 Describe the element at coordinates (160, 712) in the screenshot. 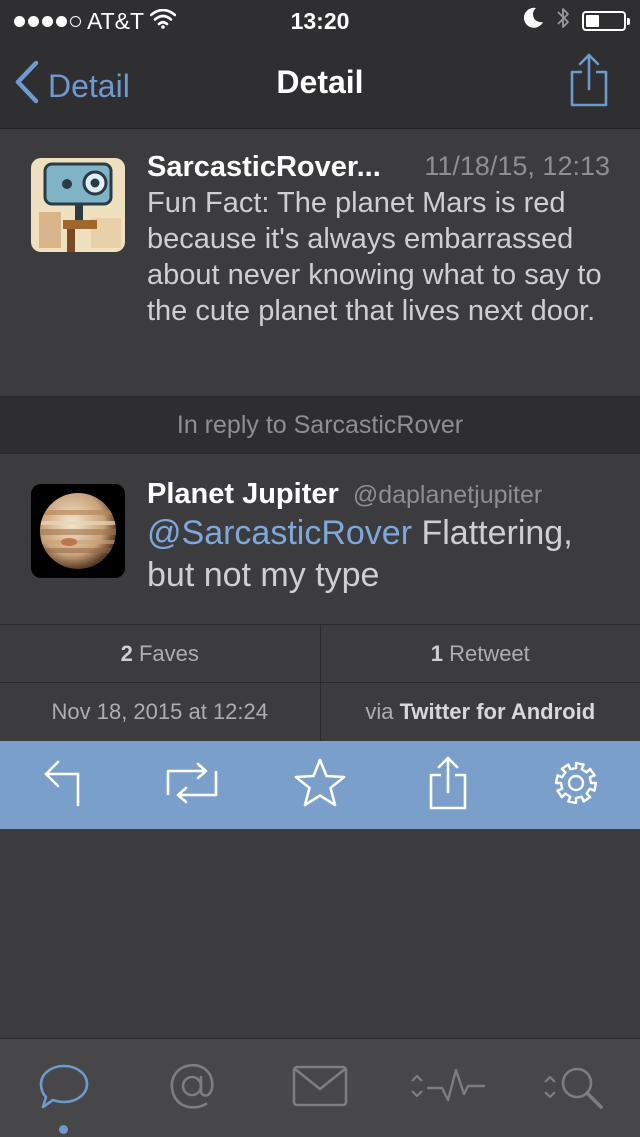

I see `full-timestamp: Nov 18, 2015 at 12:24` at that location.